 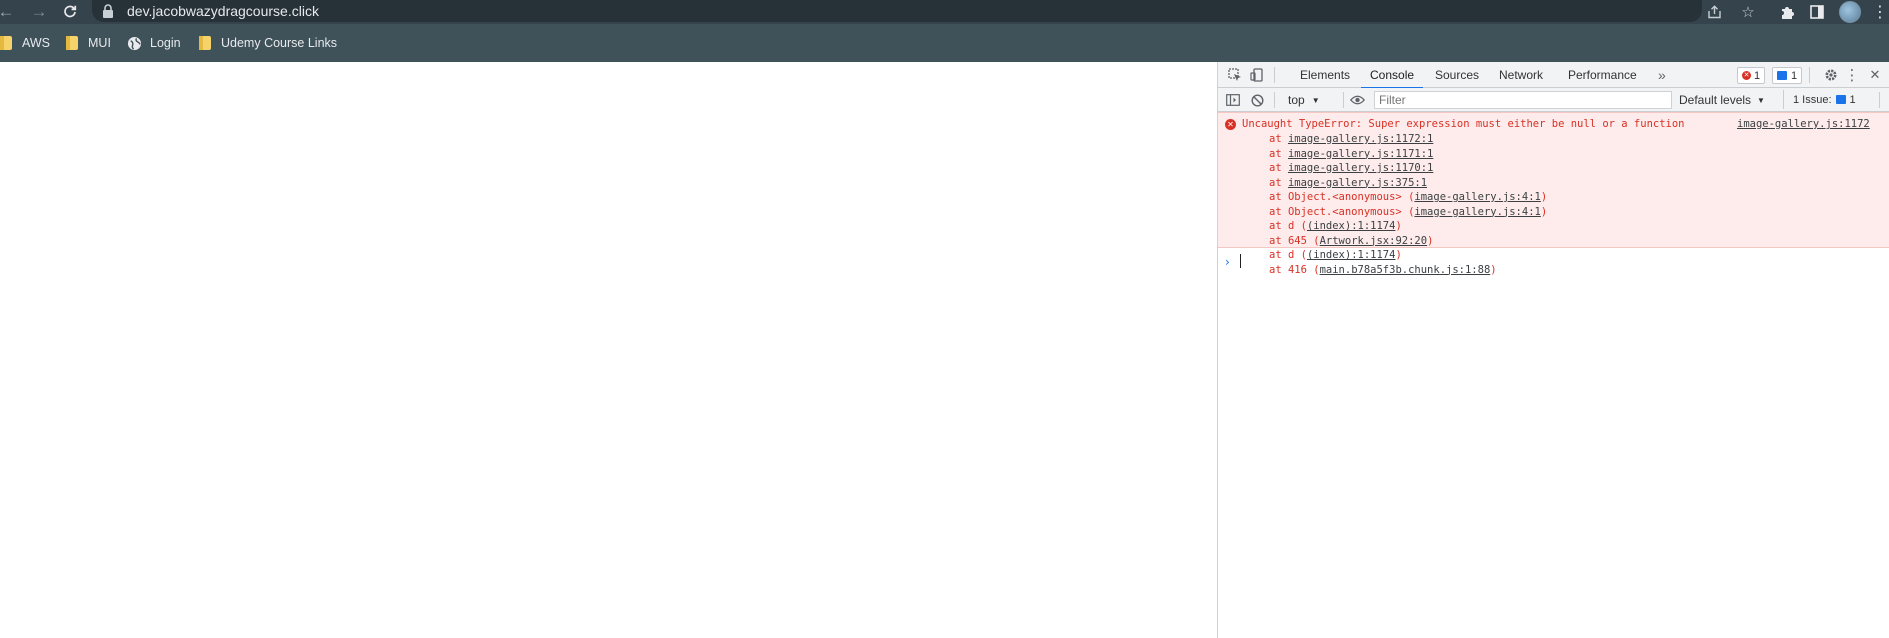 I want to click on issues-label: 1 Issue:, so click(x=1812, y=99).